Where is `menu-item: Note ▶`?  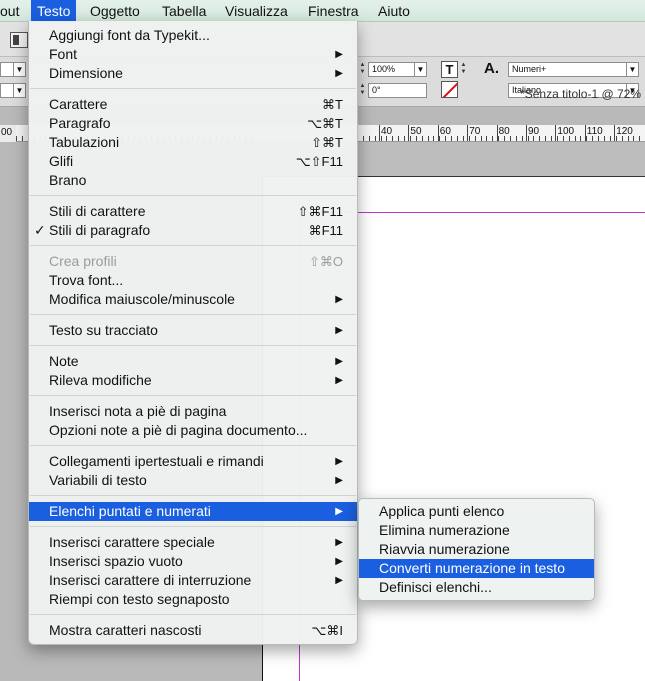 menu-item: Note ▶ is located at coordinates (193, 361).